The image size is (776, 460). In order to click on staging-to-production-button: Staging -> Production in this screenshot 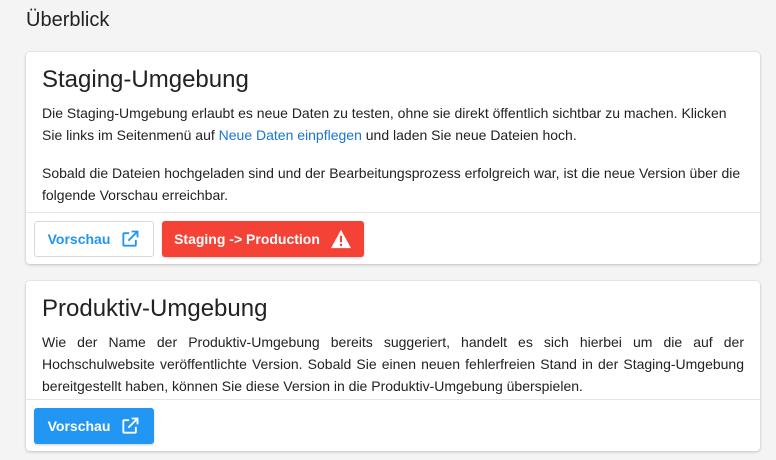, I will do `click(263, 238)`.